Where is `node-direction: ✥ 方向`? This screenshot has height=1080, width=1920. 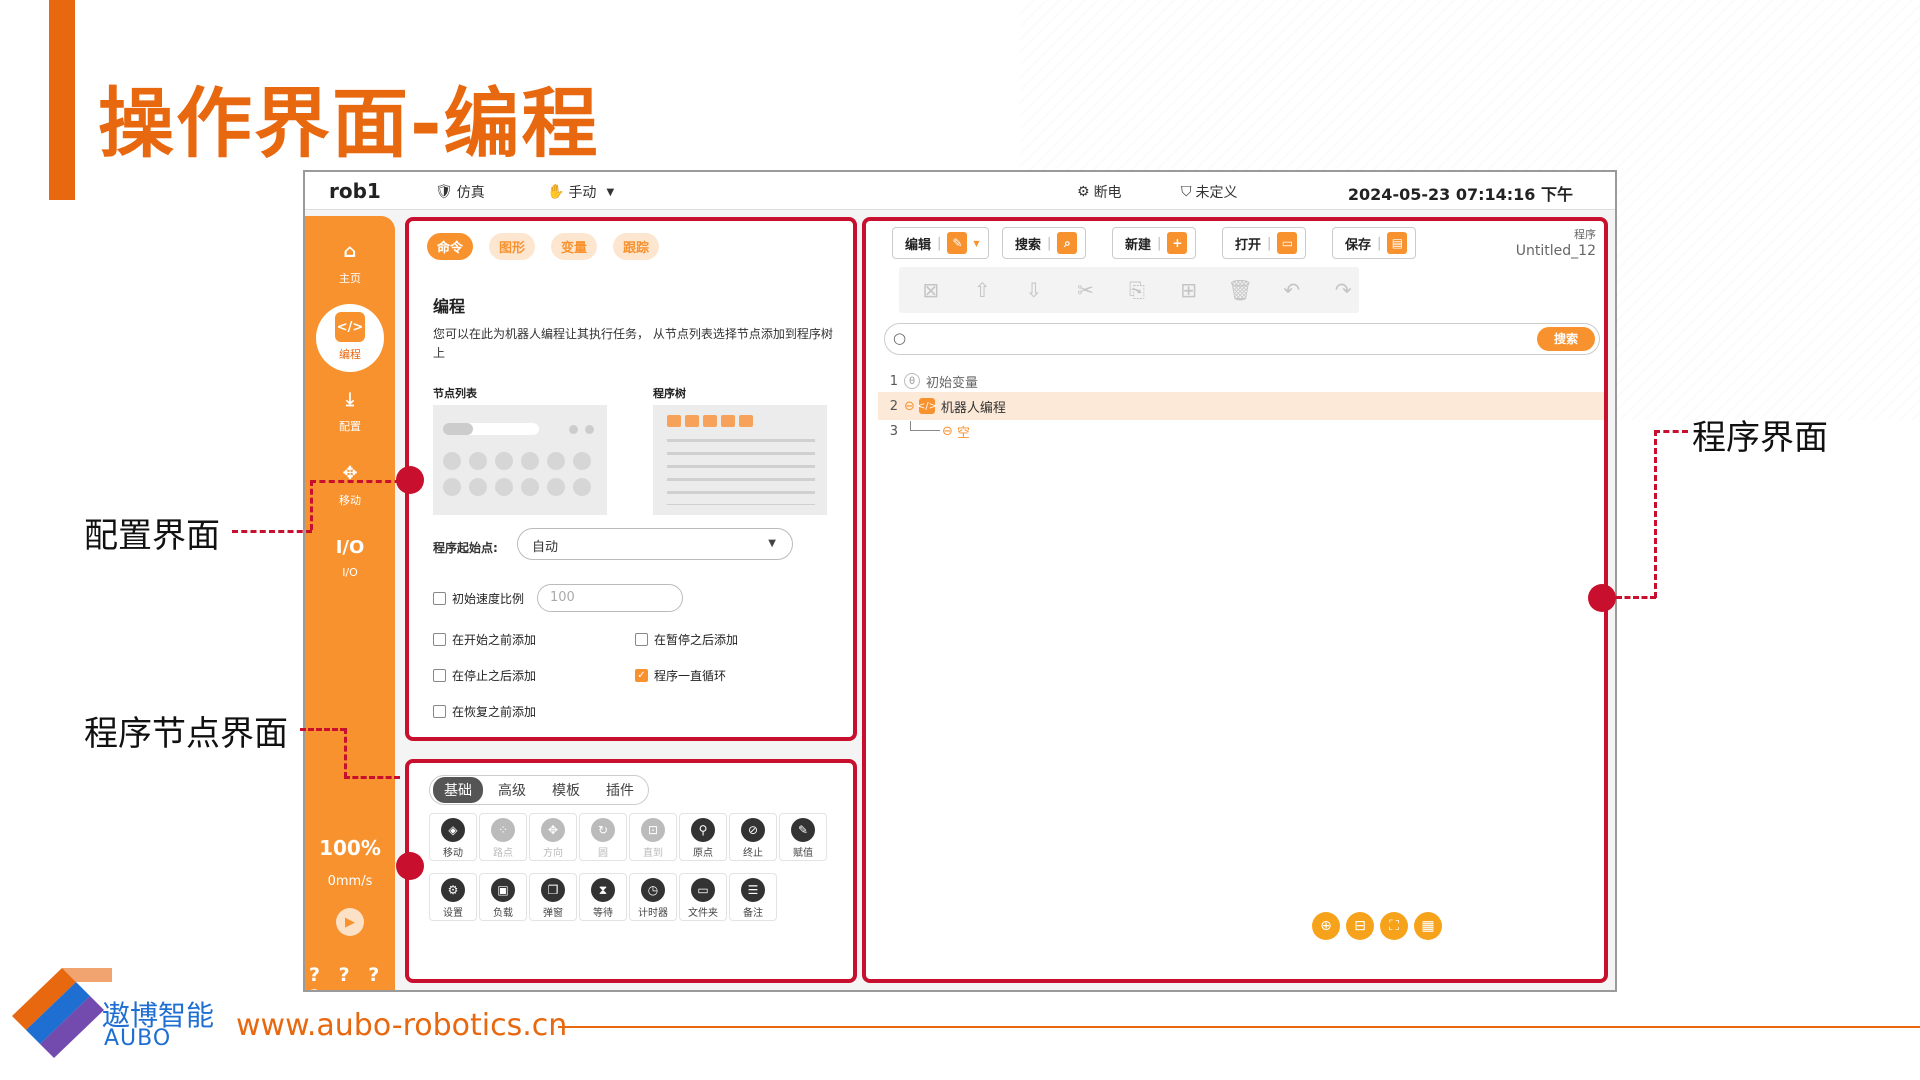 node-direction: ✥ 方向 is located at coordinates (553, 837).